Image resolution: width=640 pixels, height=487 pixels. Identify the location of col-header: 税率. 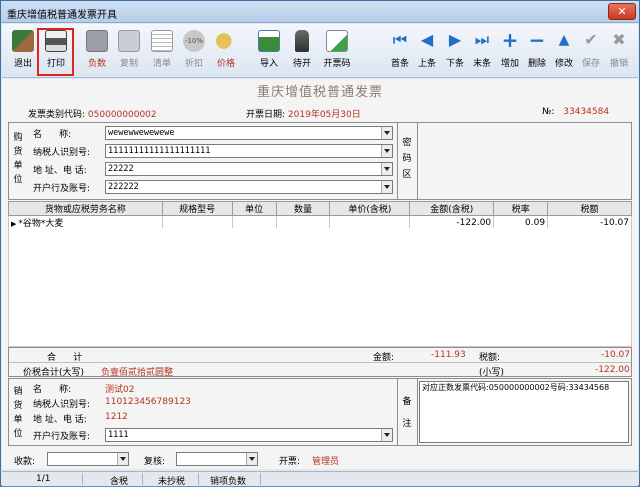
(521, 208).